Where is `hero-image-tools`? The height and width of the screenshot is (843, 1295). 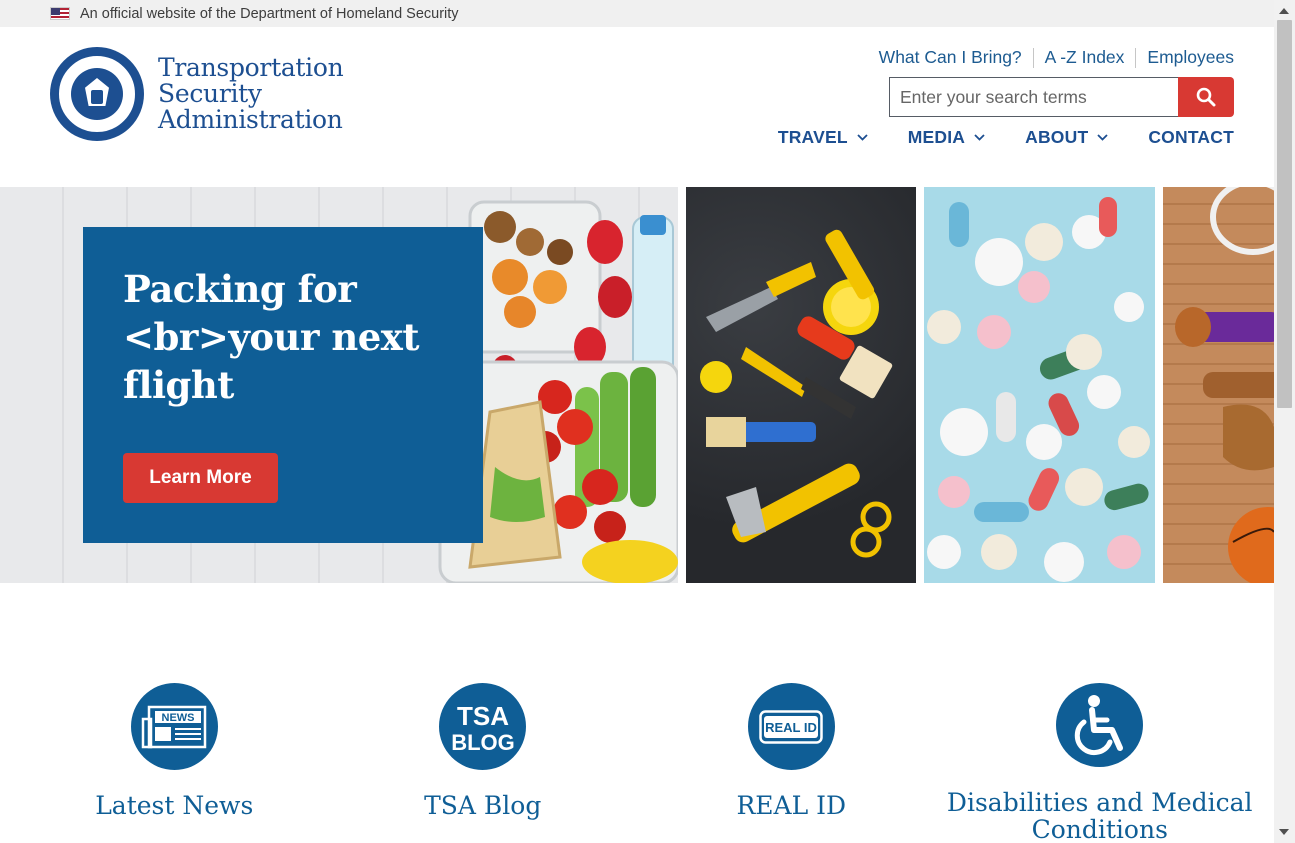 hero-image-tools is located at coordinates (801, 385).